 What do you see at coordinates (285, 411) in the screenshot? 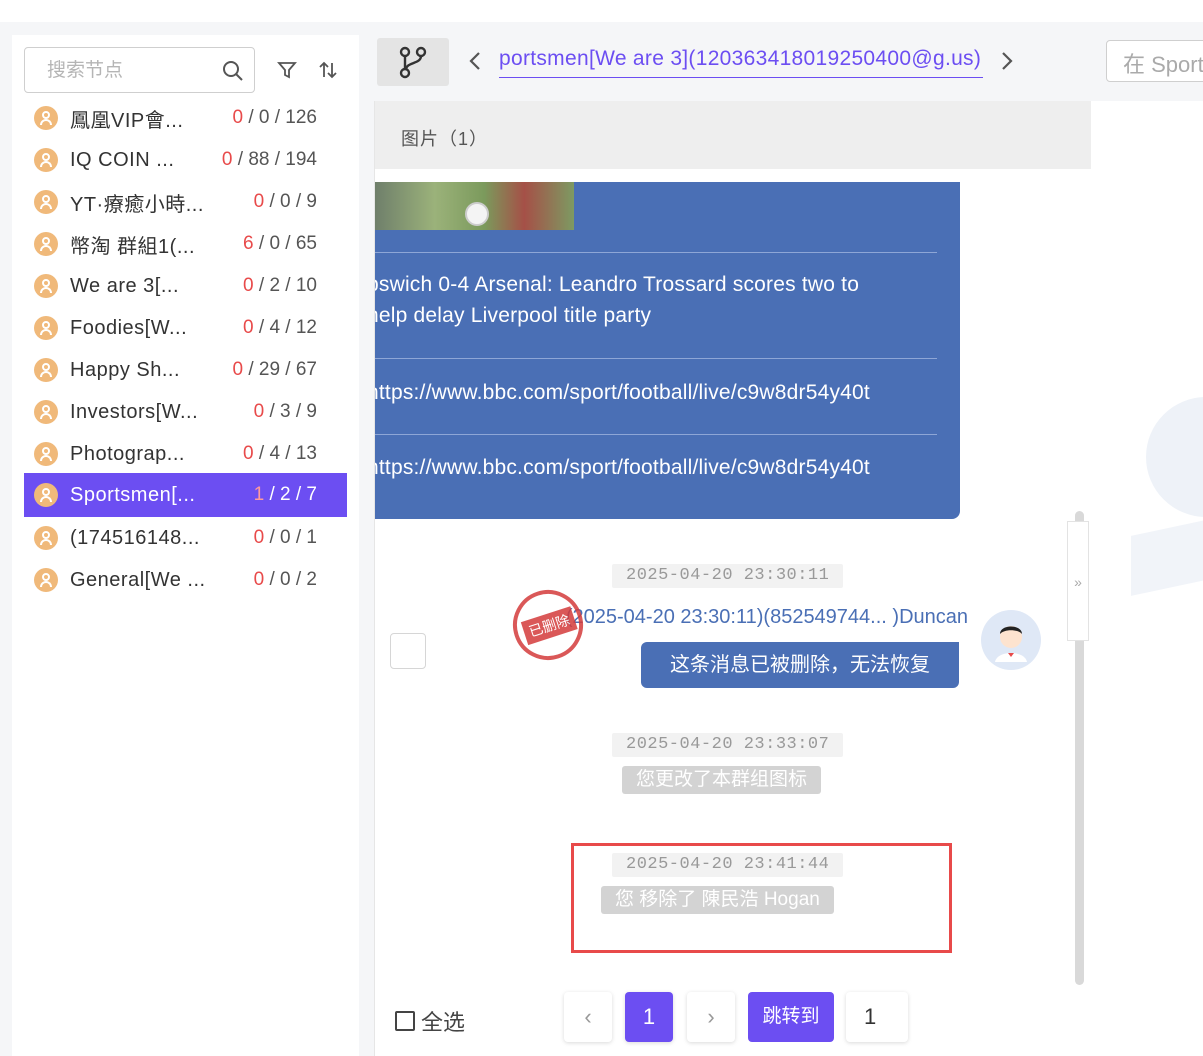
I see `node-counts: 0 / 3 / 9` at bounding box center [285, 411].